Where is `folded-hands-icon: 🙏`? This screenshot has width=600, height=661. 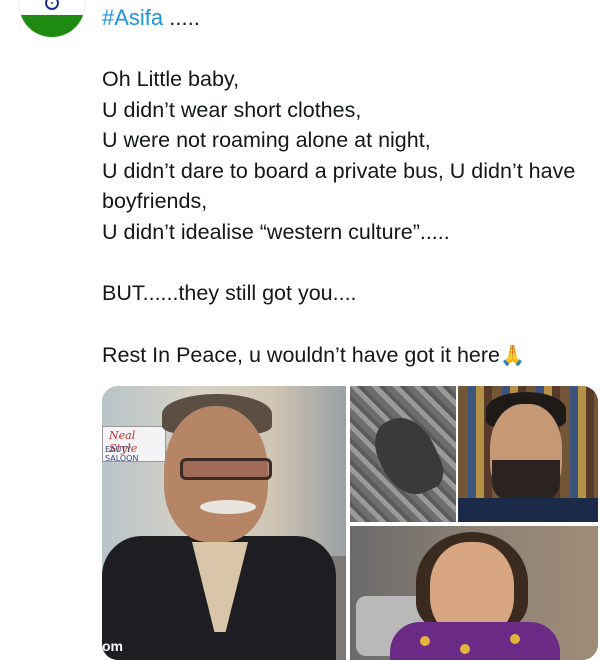 folded-hands-icon: 🙏 is located at coordinates (512, 355).